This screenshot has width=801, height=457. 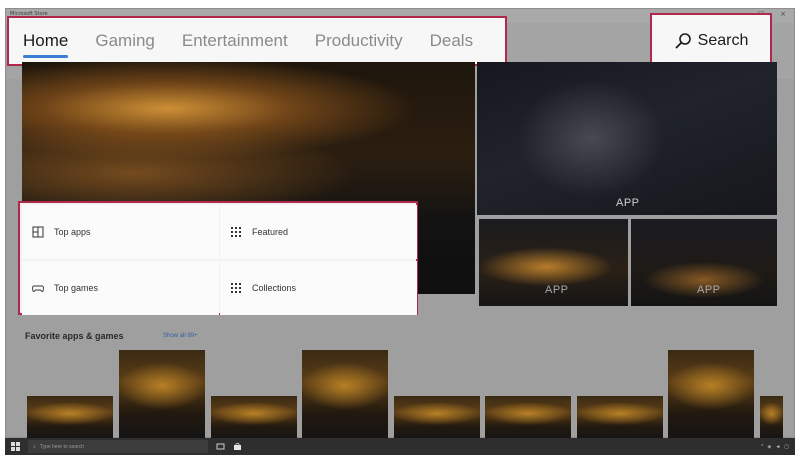 I want to click on store-taskbar-icon, so click(x=237, y=446).